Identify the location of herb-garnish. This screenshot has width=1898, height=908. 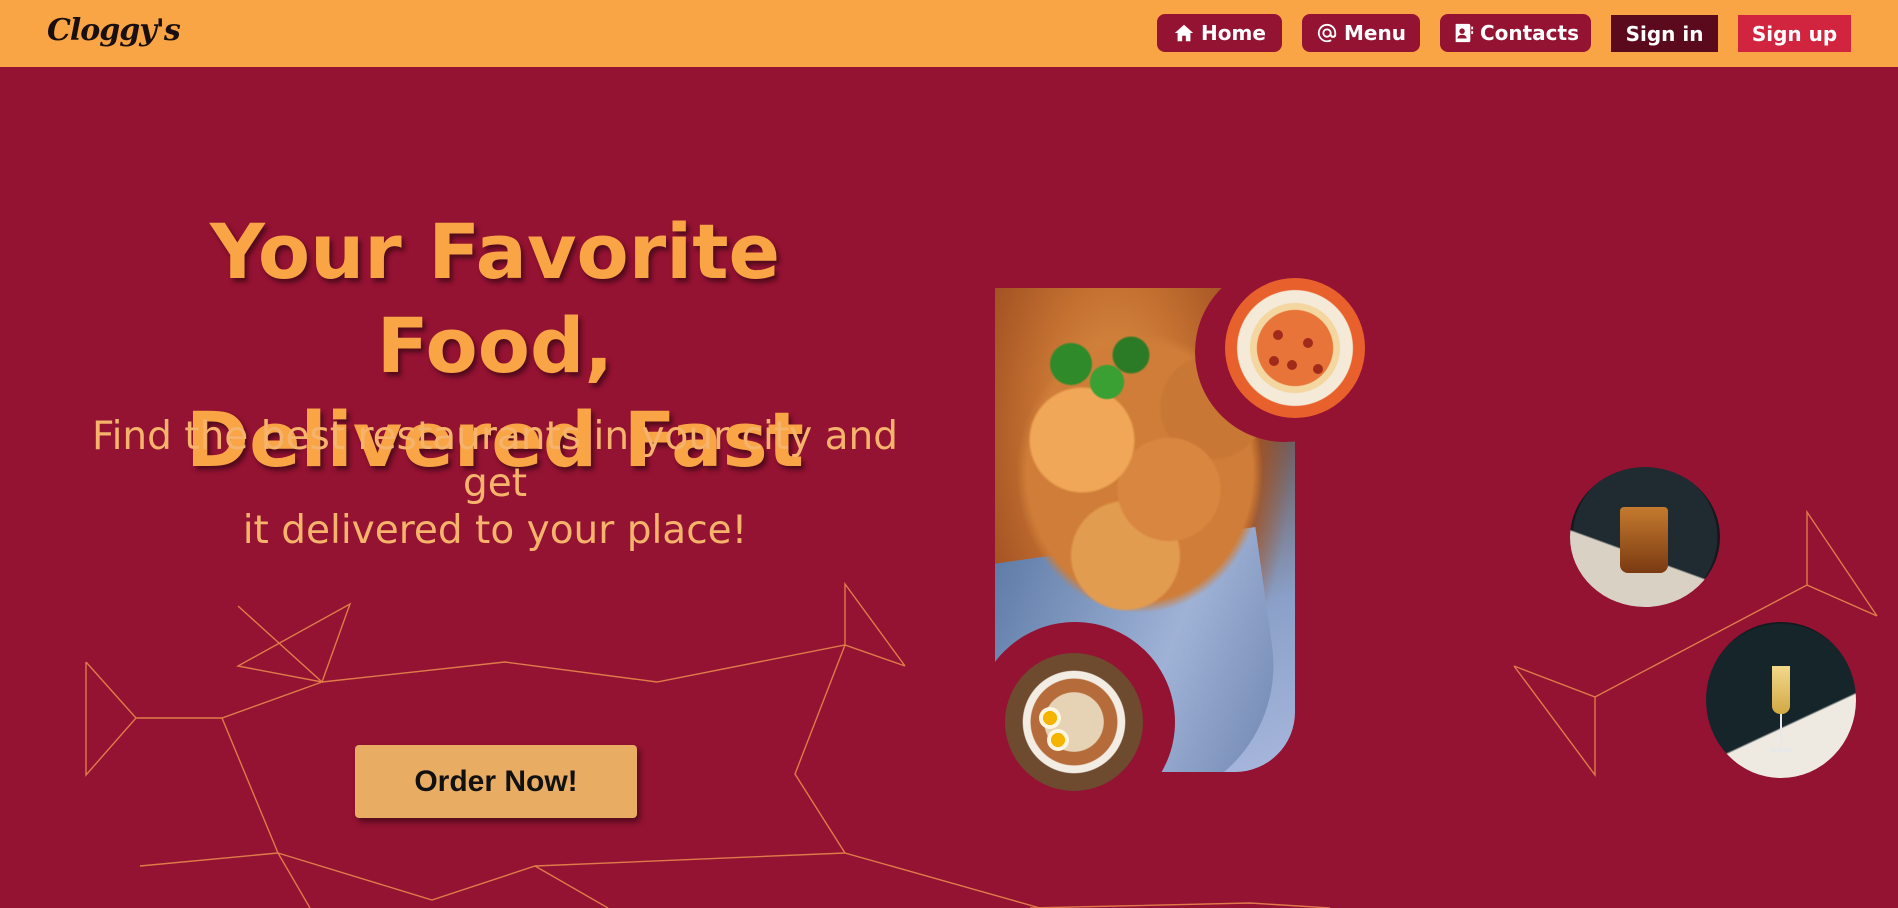
(1095, 373).